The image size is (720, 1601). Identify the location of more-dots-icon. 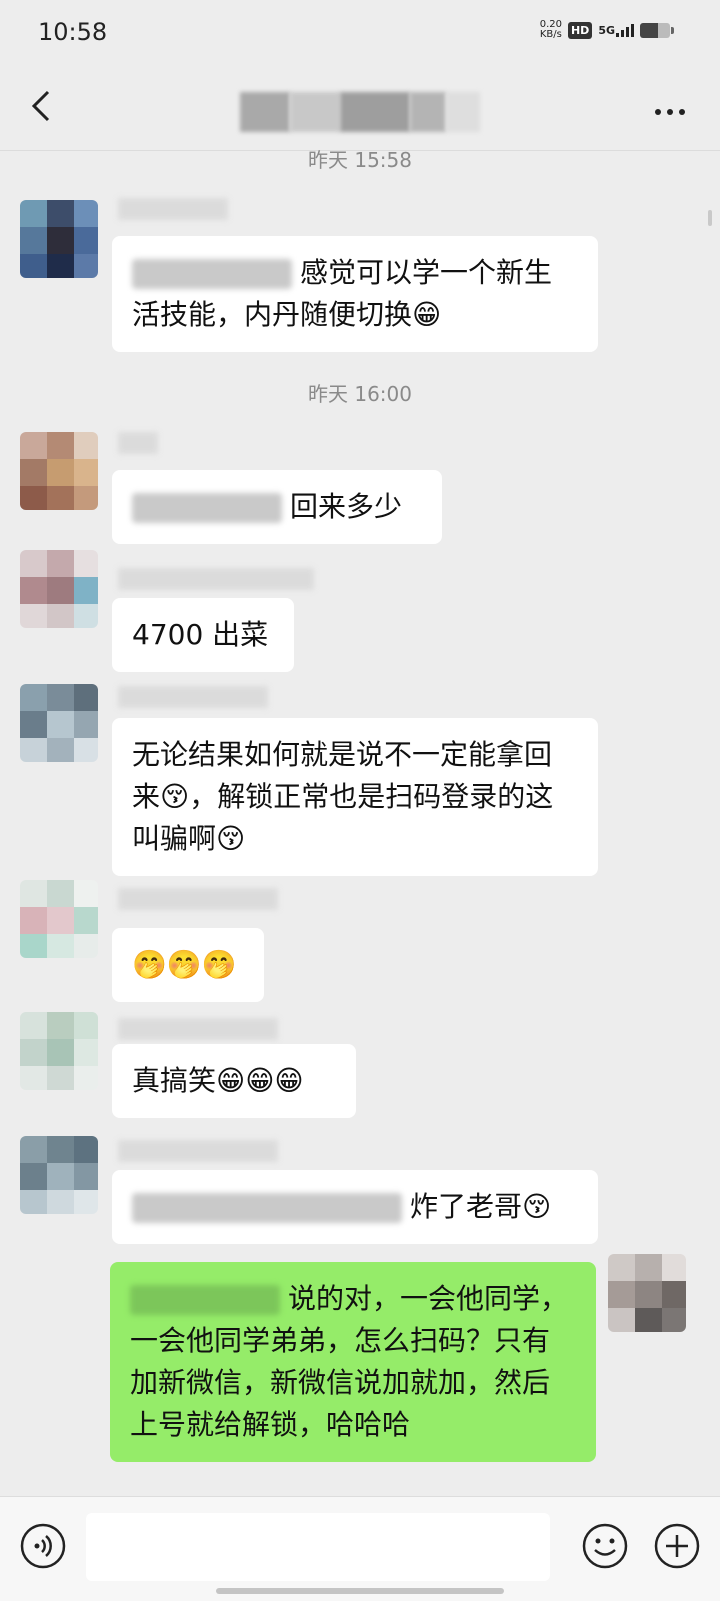
(670, 112).